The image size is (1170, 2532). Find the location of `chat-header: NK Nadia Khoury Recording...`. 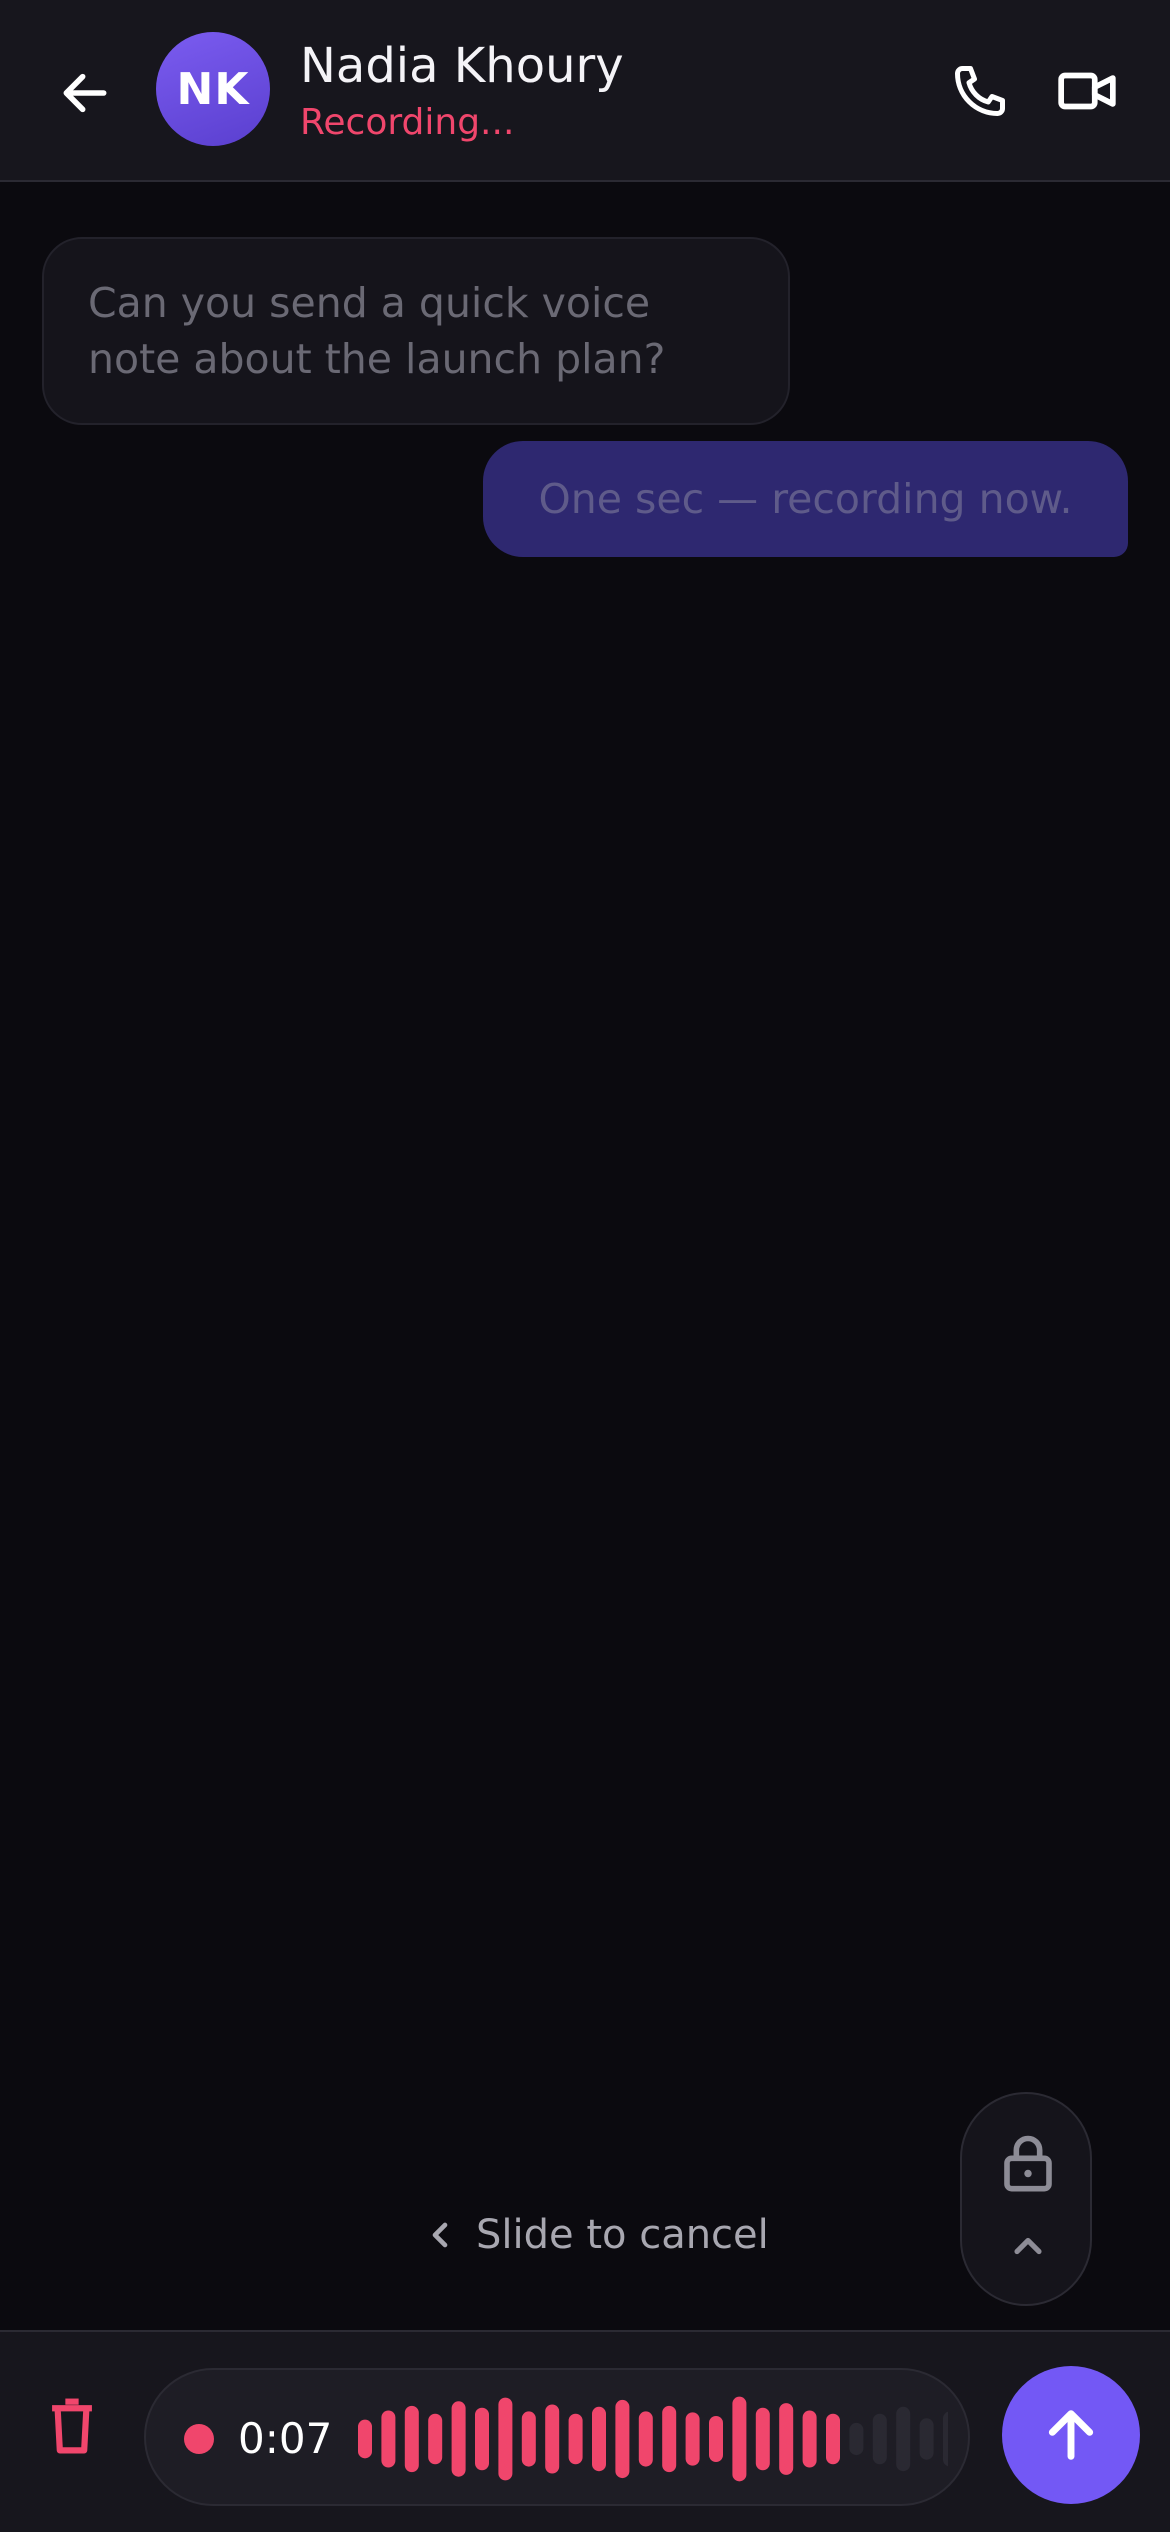

chat-header: NK Nadia Khoury Recording... is located at coordinates (585, 91).